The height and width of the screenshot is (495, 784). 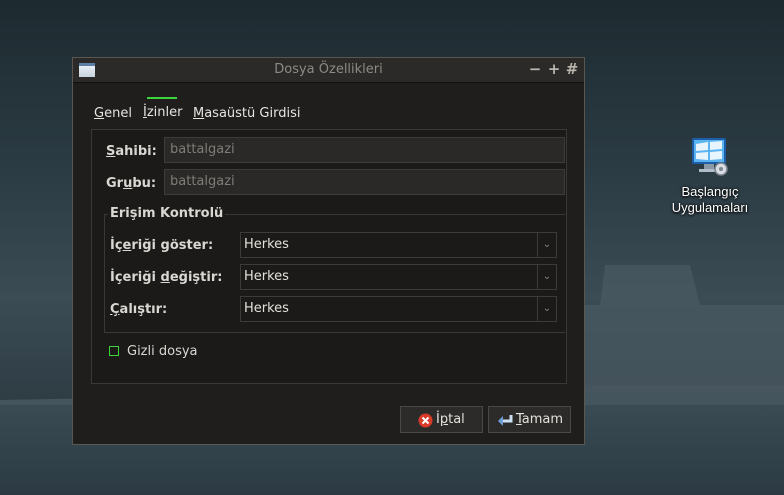 What do you see at coordinates (162, 112) in the screenshot?
I see `tab-permissions: İzinler` at bounding box center [162, 112].